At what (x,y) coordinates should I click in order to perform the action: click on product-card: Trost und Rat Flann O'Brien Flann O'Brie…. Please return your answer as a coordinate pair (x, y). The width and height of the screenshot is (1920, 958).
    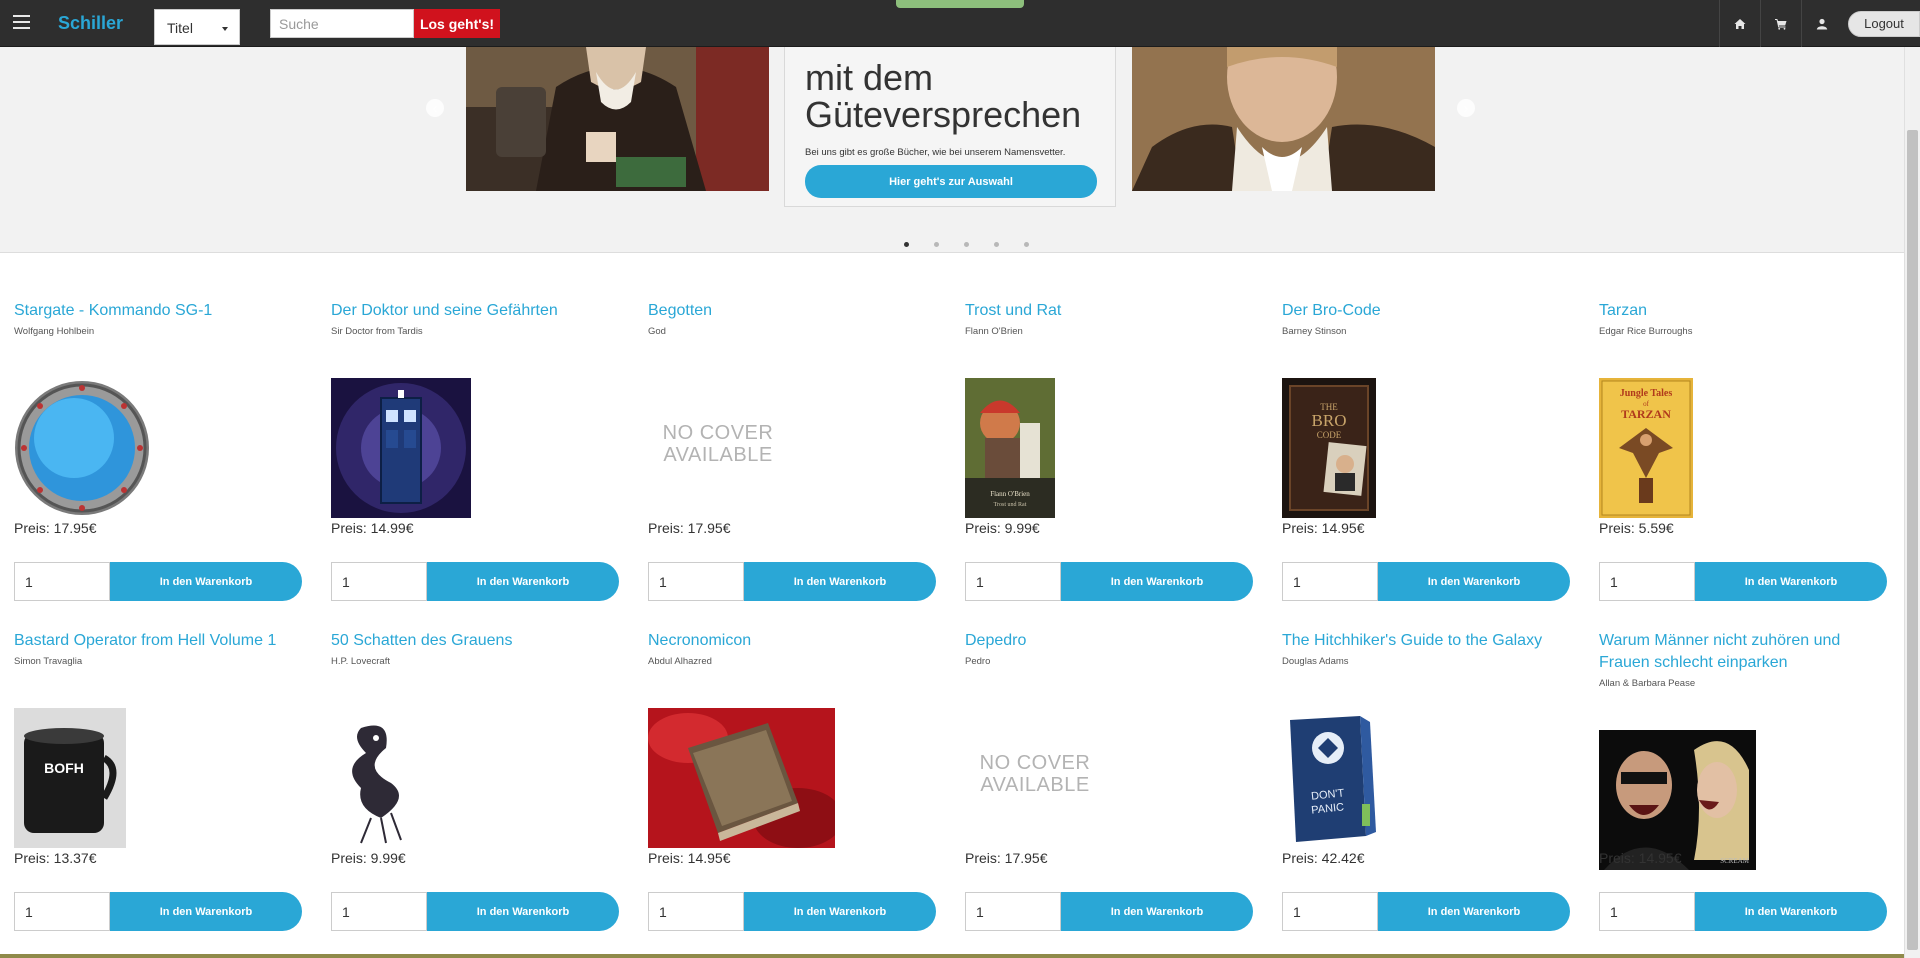
    Looking at the image, I should click on (1109, 450).